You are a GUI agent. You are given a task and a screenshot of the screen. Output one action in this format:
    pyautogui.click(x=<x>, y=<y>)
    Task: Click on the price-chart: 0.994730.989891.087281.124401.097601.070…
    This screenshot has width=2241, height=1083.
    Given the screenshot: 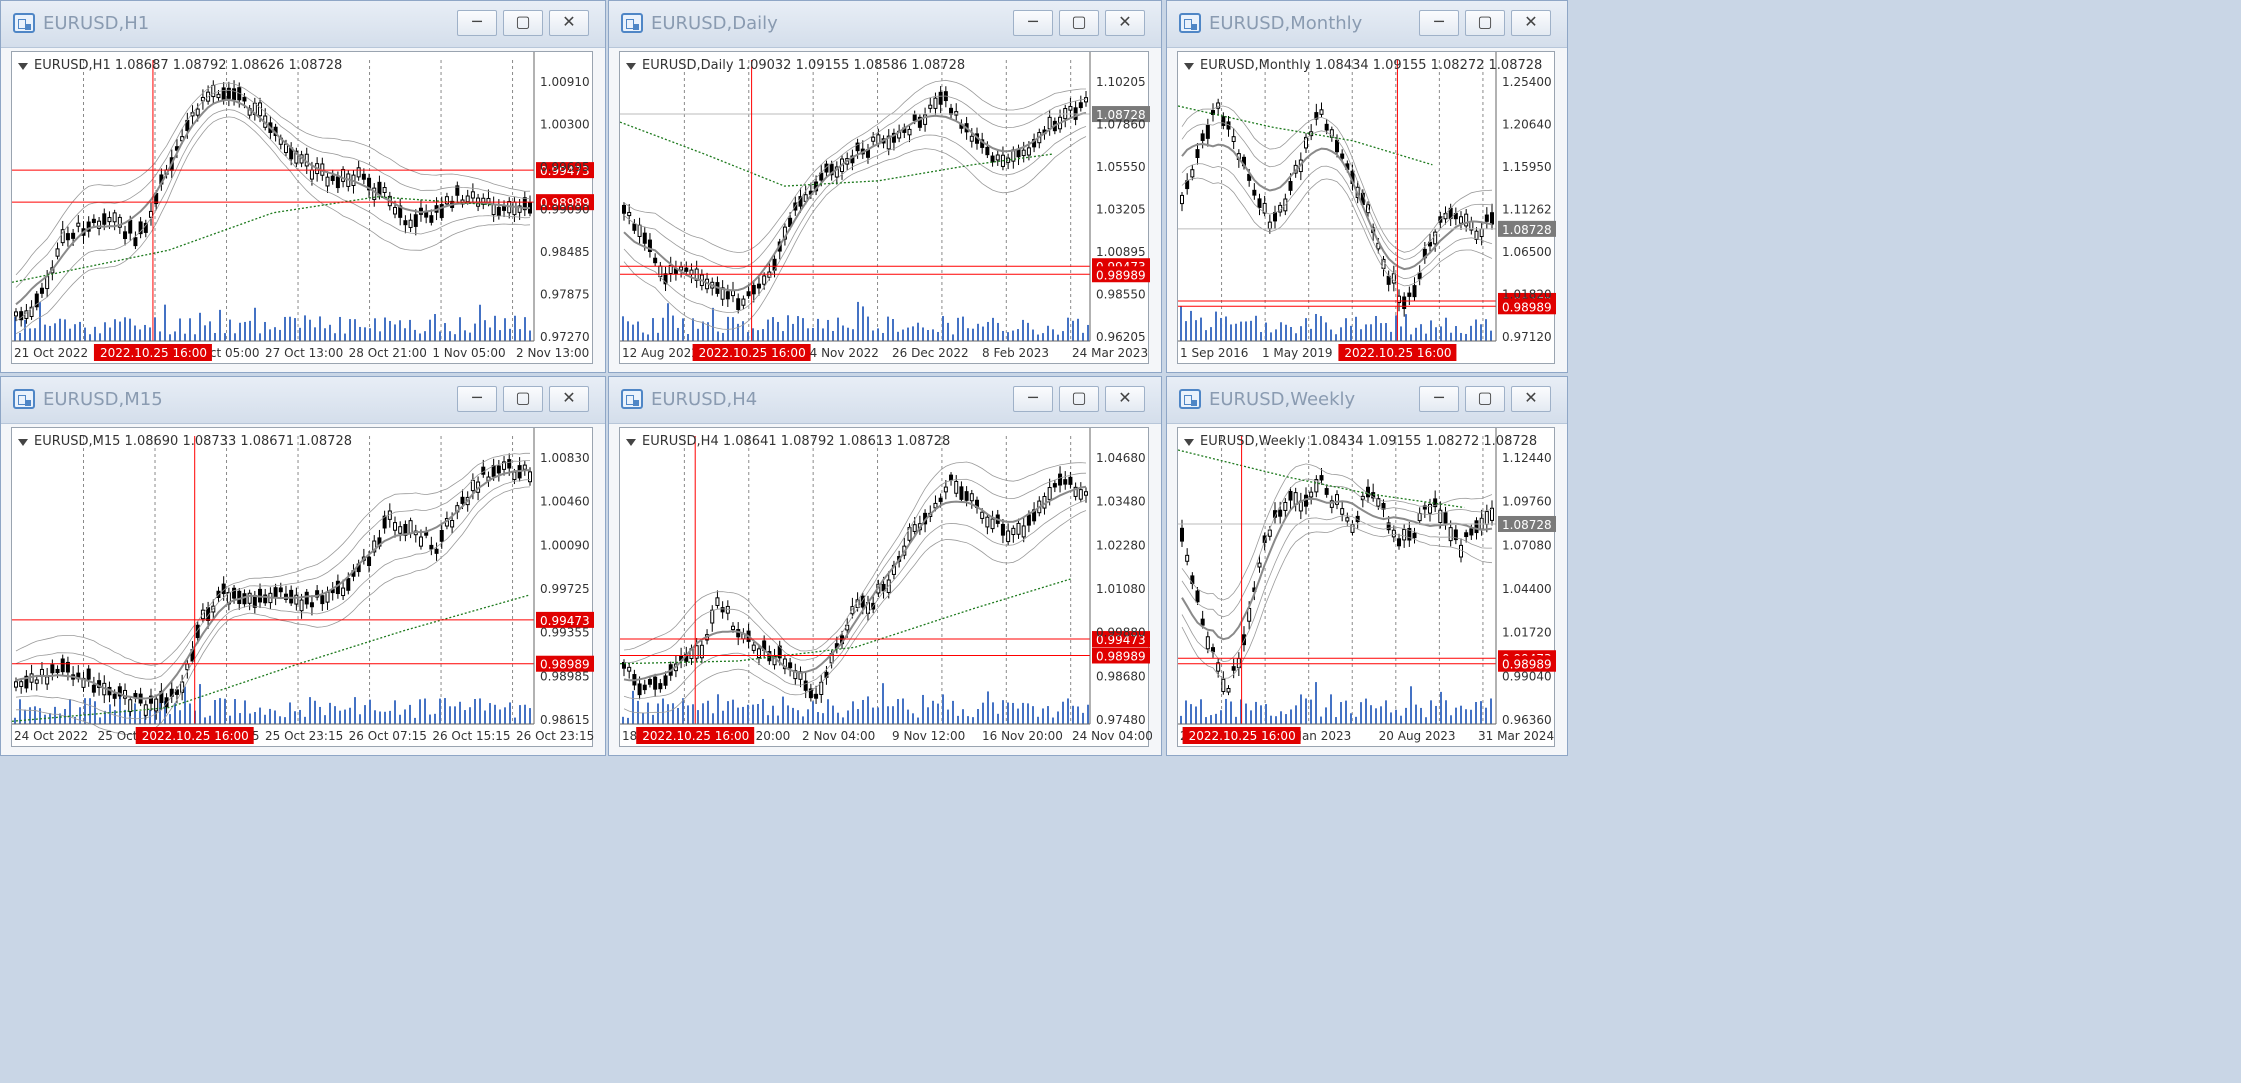 What is the action you would take?
    pyautogui.click(x=1368, y=589)
    